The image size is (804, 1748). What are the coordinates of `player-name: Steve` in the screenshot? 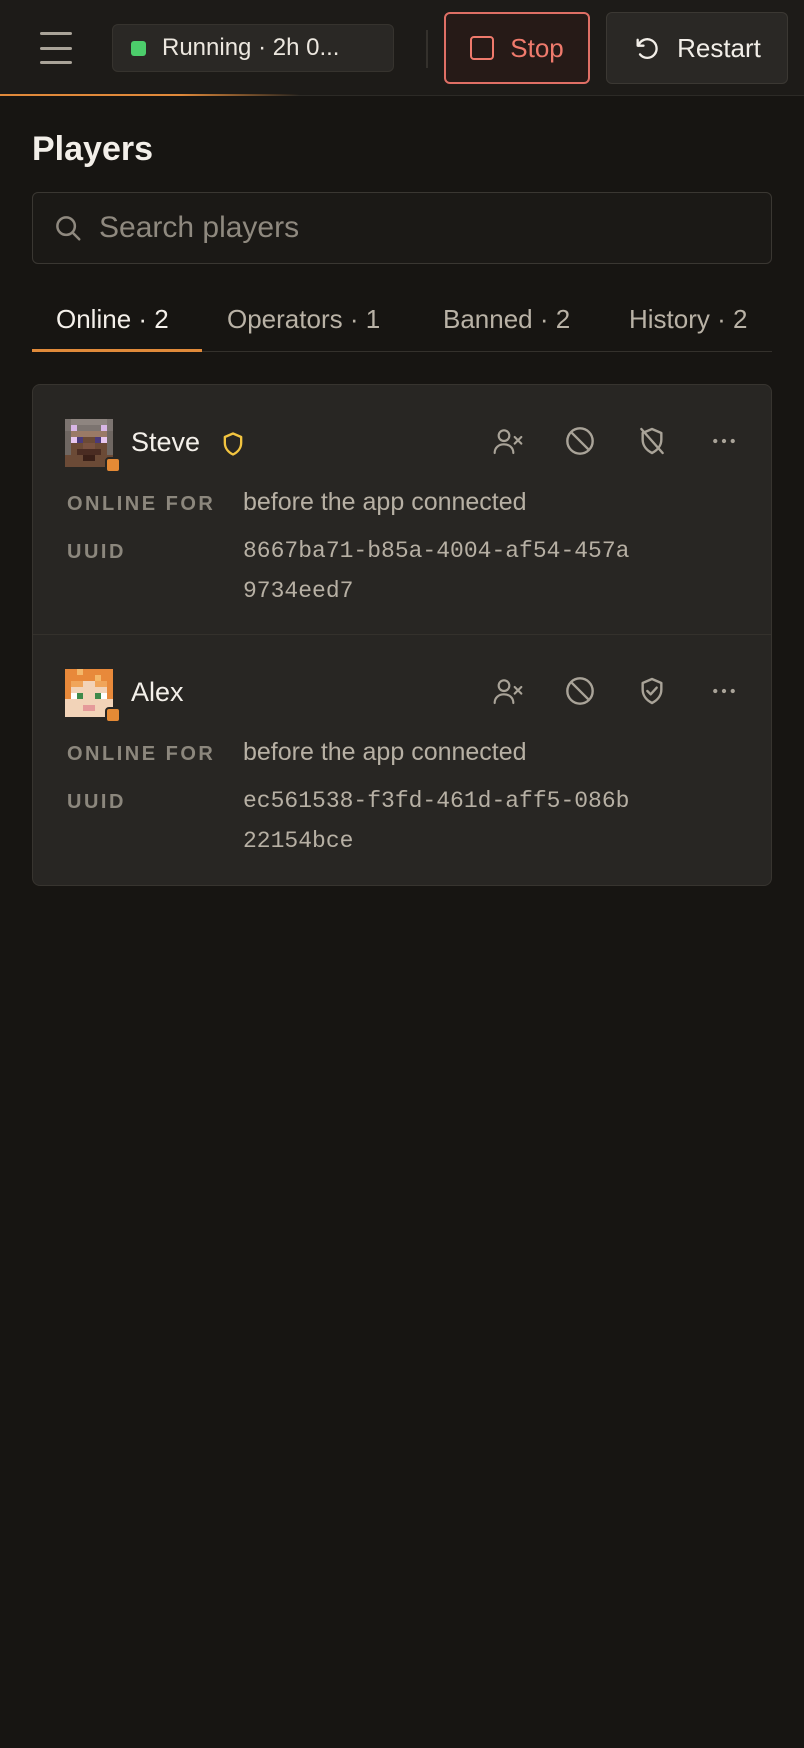 It's located at (165, 442).